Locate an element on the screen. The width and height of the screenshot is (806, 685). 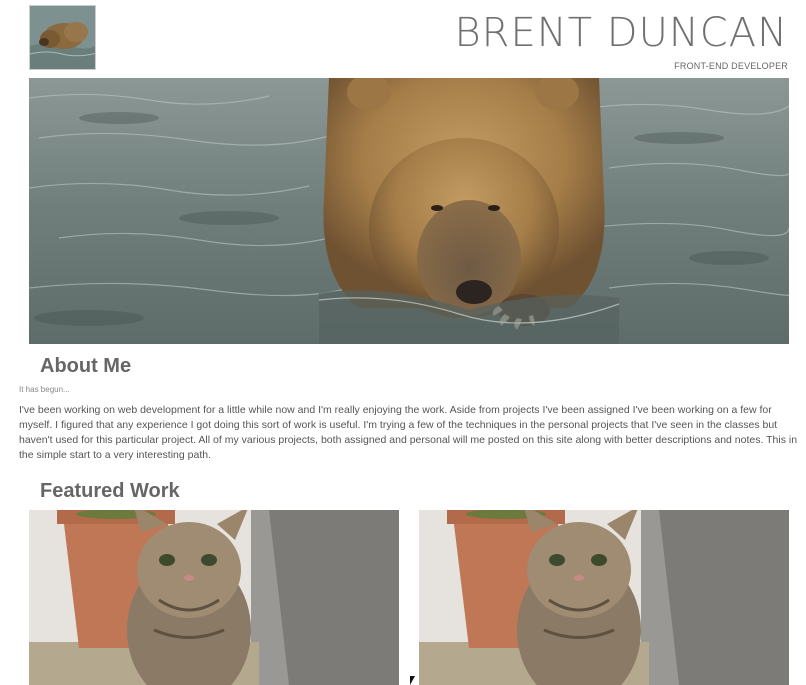
site-subtitle: FRONT-END DEVELOPER is located at coordinates (731, 66).